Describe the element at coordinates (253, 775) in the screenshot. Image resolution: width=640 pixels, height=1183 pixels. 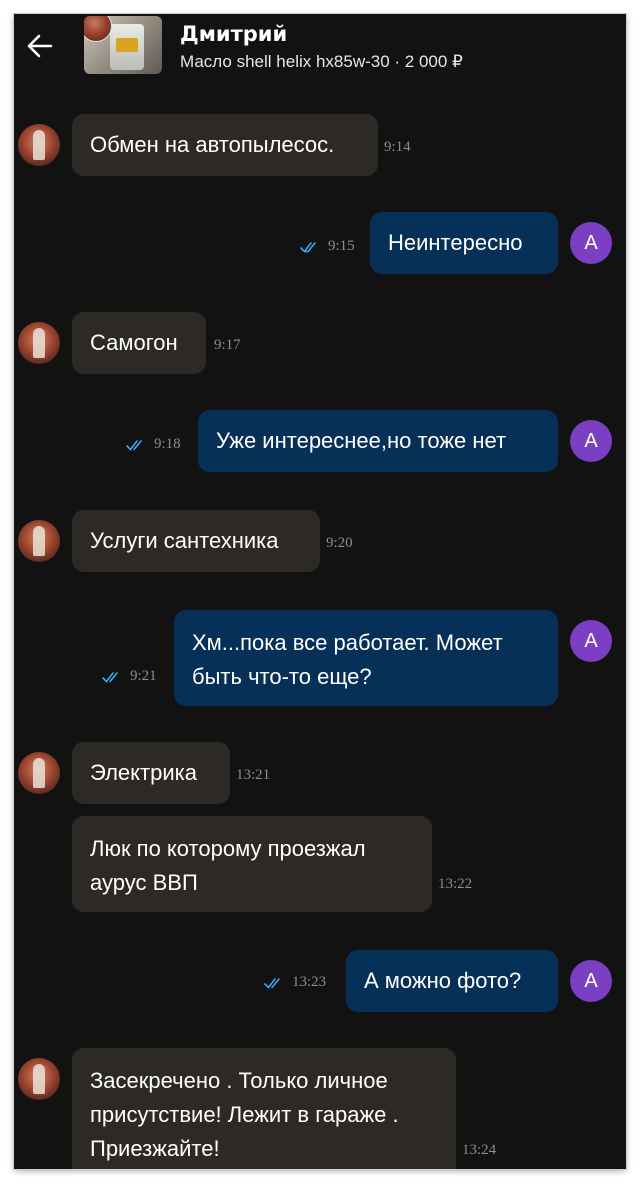
I see `message-time: 13:21` at that location.